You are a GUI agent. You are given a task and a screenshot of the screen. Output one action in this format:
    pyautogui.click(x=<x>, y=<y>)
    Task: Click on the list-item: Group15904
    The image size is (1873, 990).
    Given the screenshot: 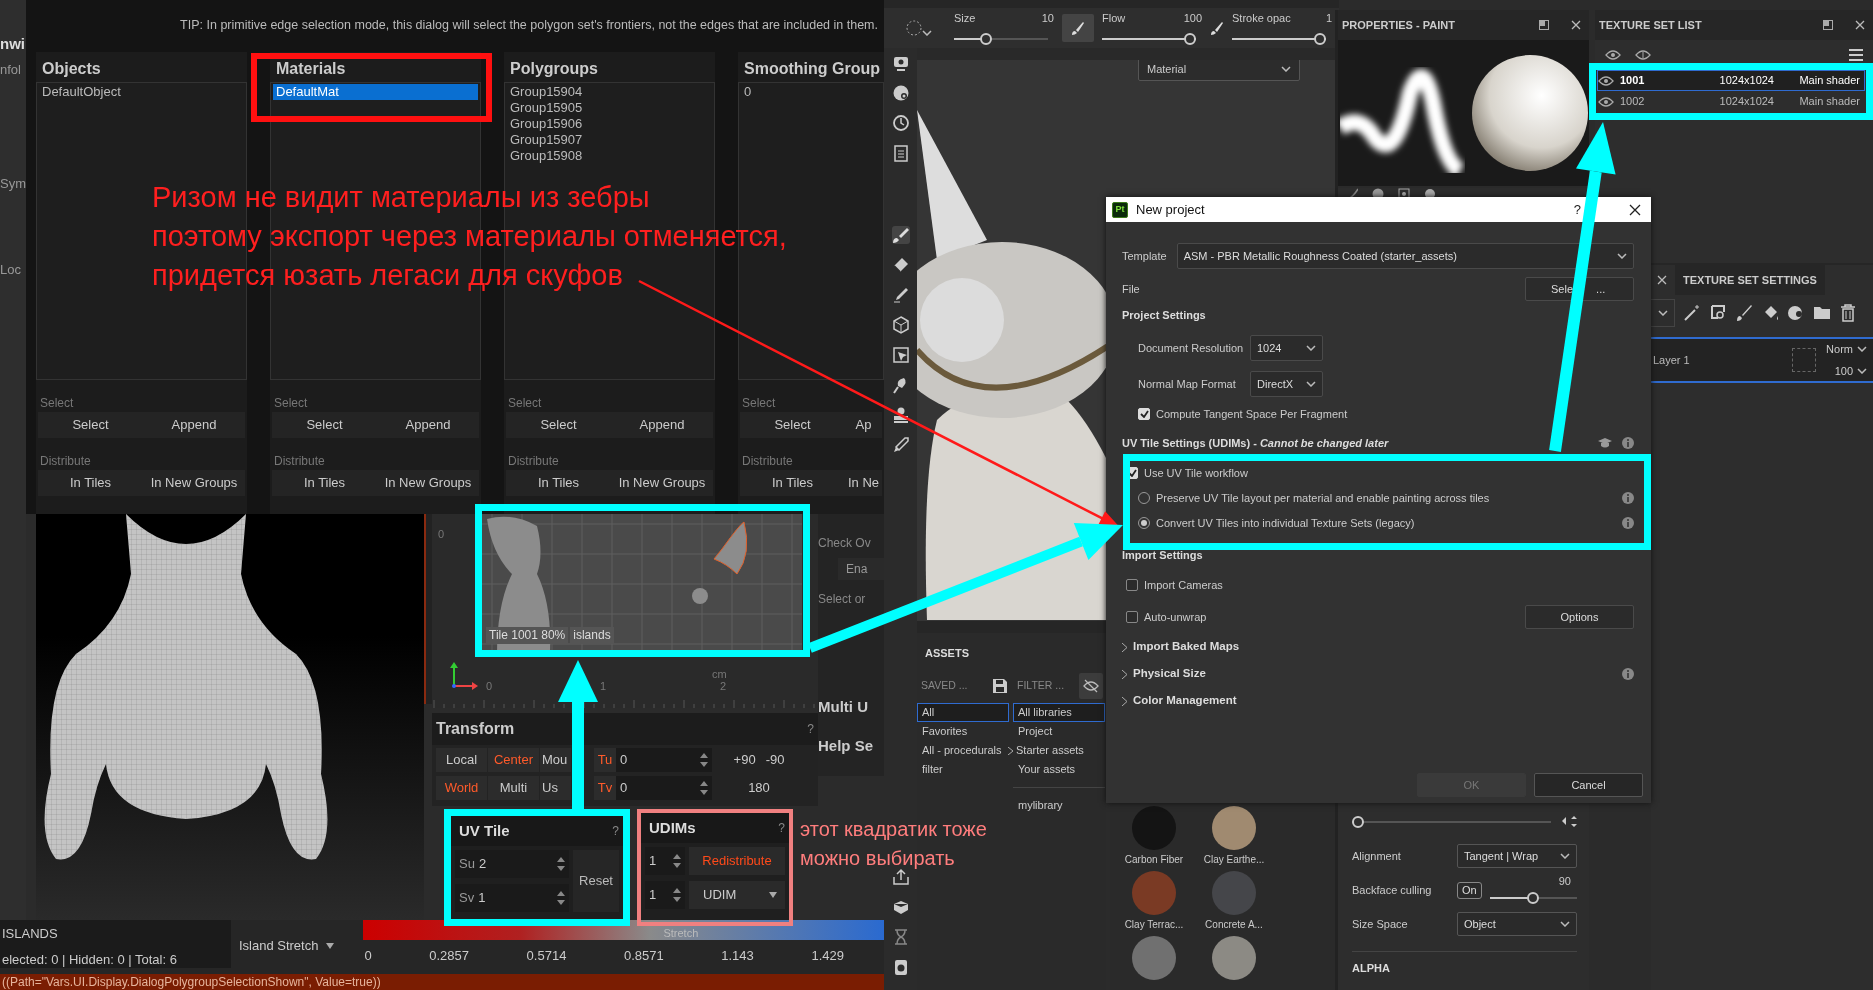 What is the action you would take?
    pyautogui.click(x=609, y=92)
    